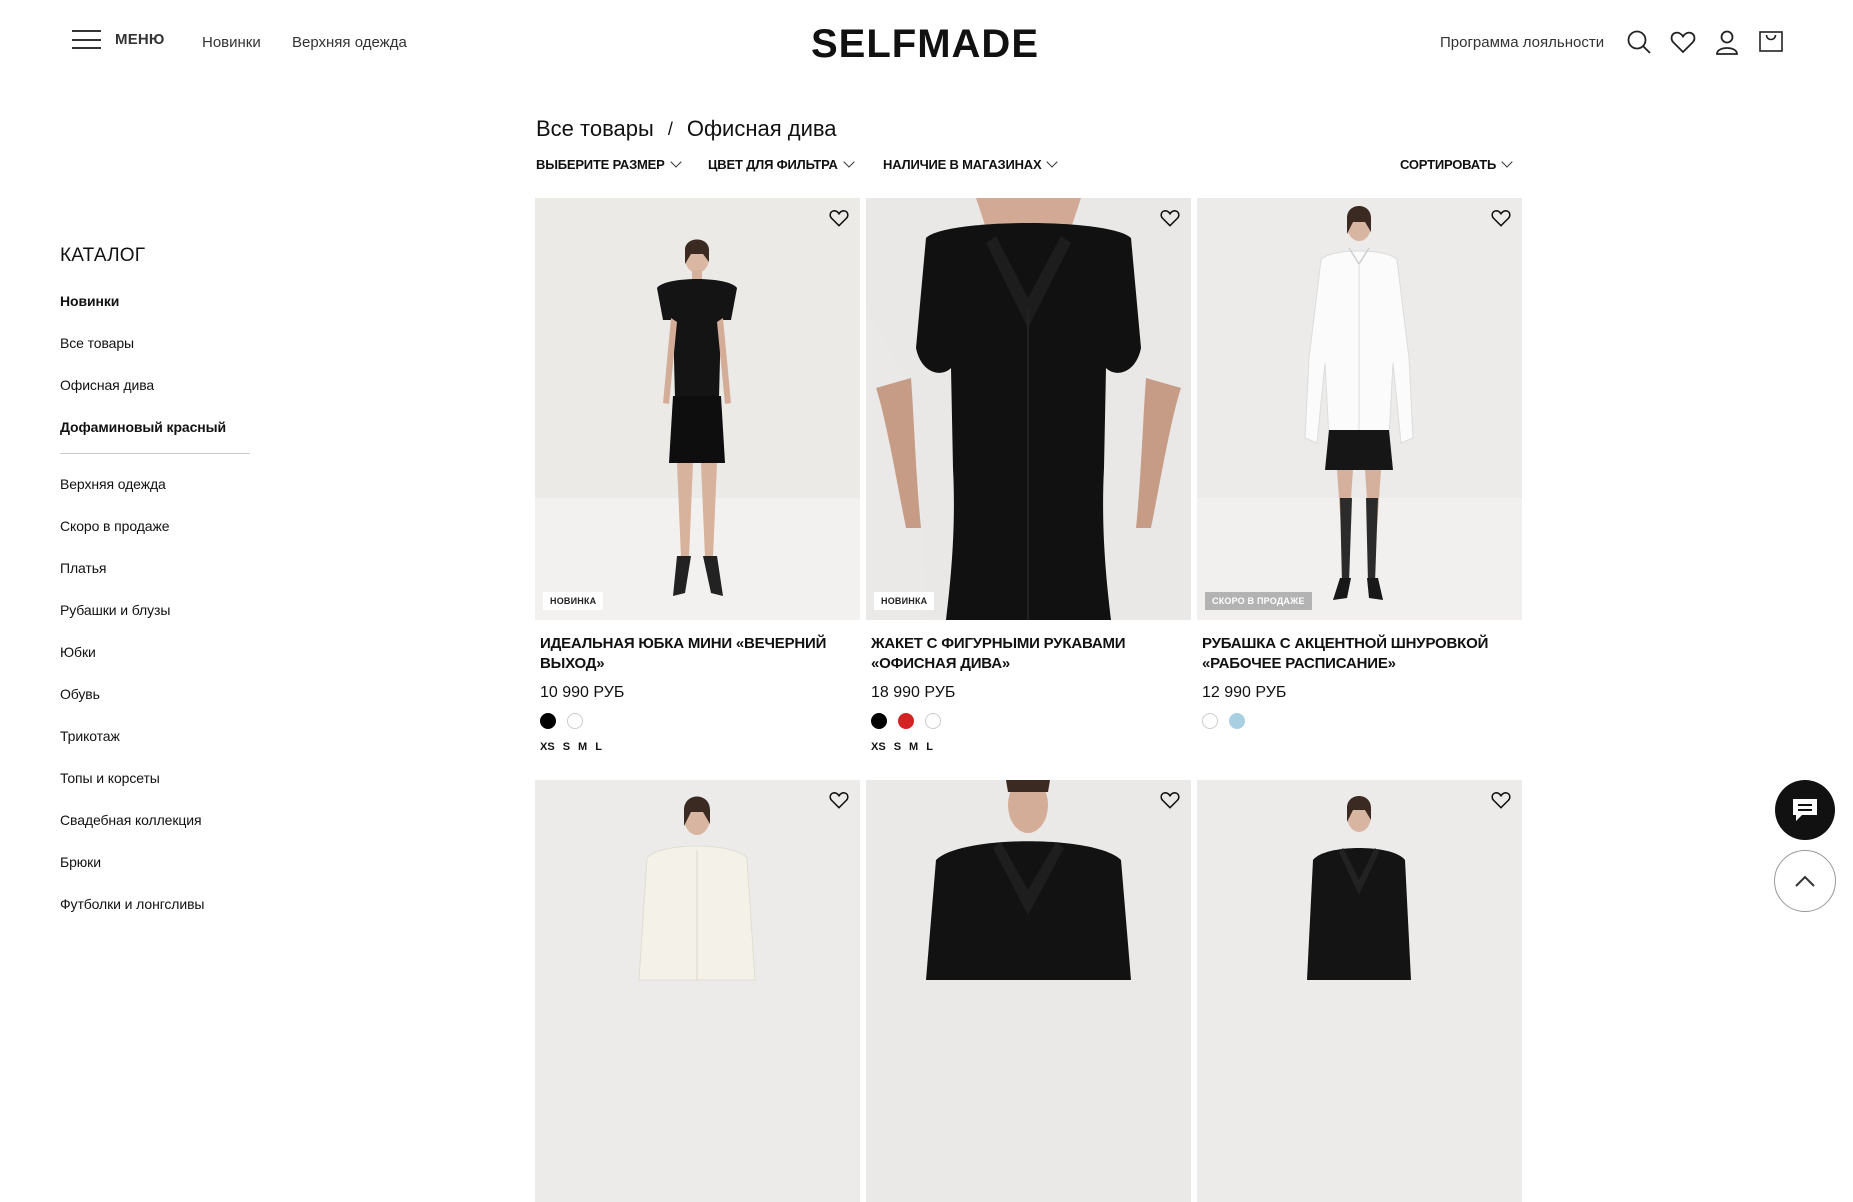  I want to click on sort-dropdown: СОРТИРОВАТЬ, so click(1456, 164).